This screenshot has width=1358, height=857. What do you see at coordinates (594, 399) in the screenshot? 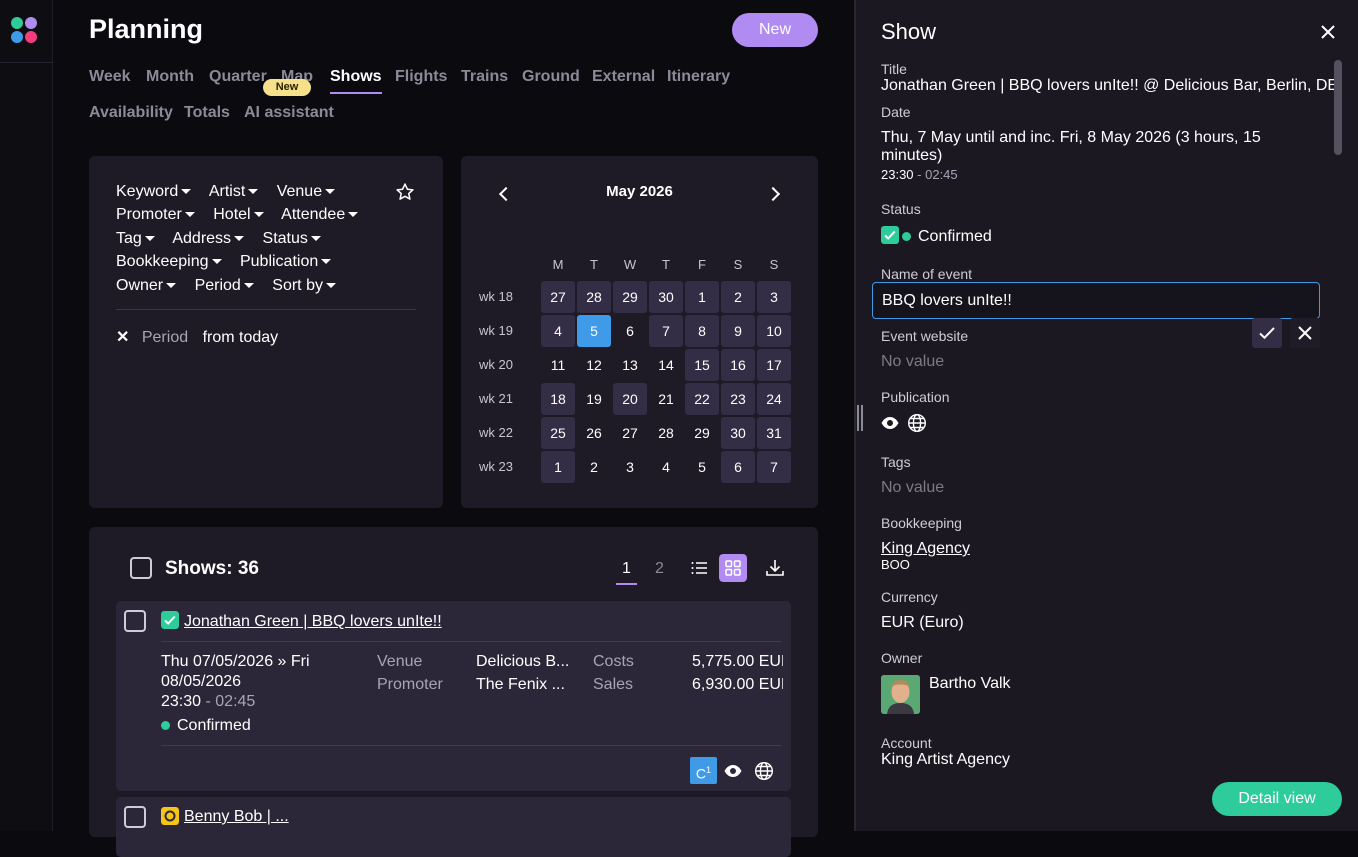
I see `calendar-day: 19` at bounding box center [594, 399].